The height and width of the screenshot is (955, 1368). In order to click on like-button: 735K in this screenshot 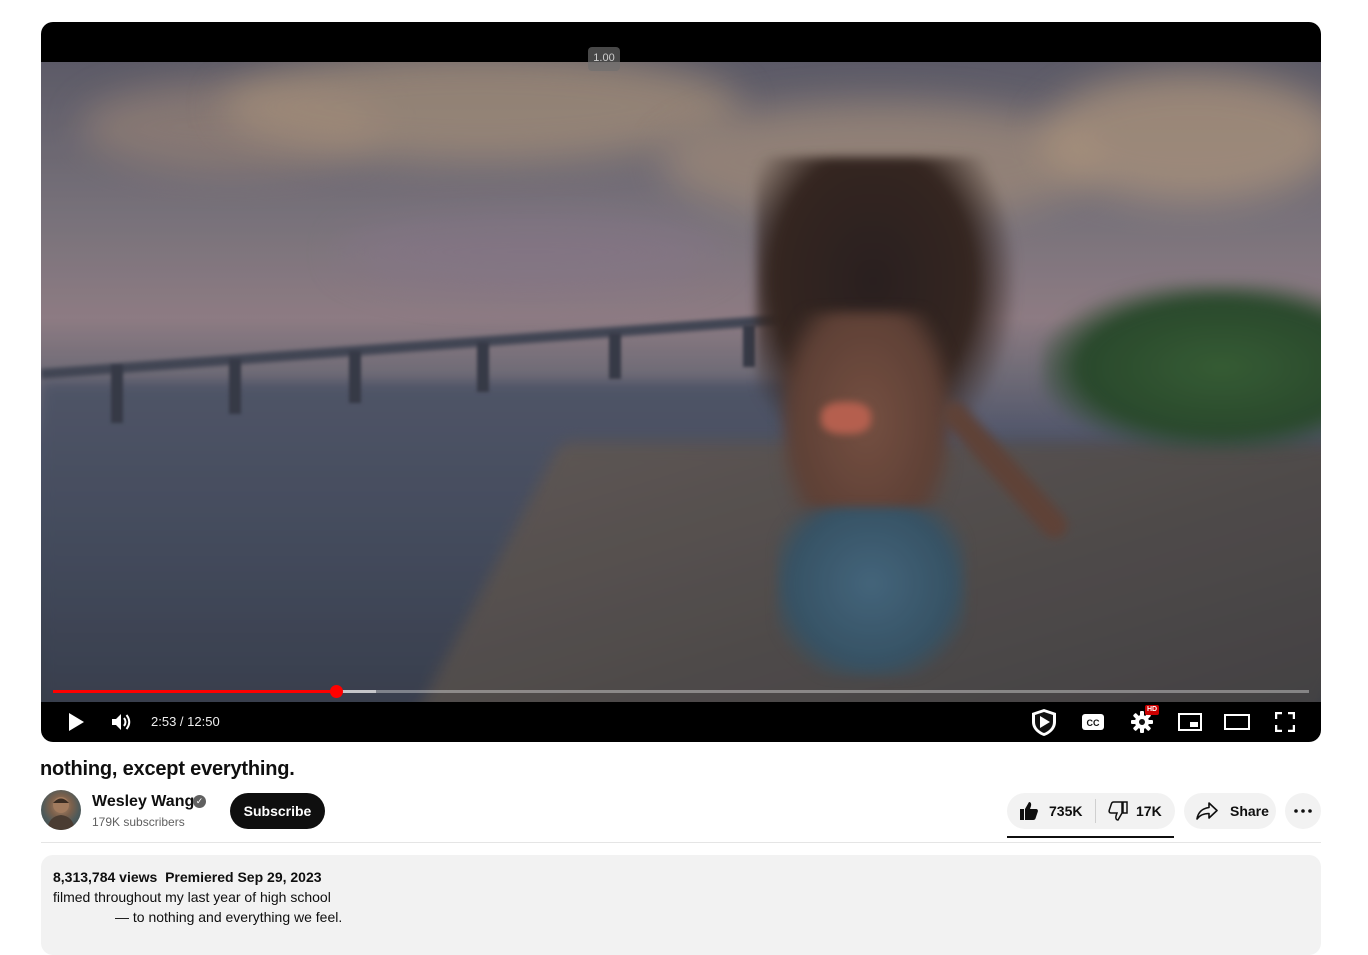, I will do `click(1051, 811)`.